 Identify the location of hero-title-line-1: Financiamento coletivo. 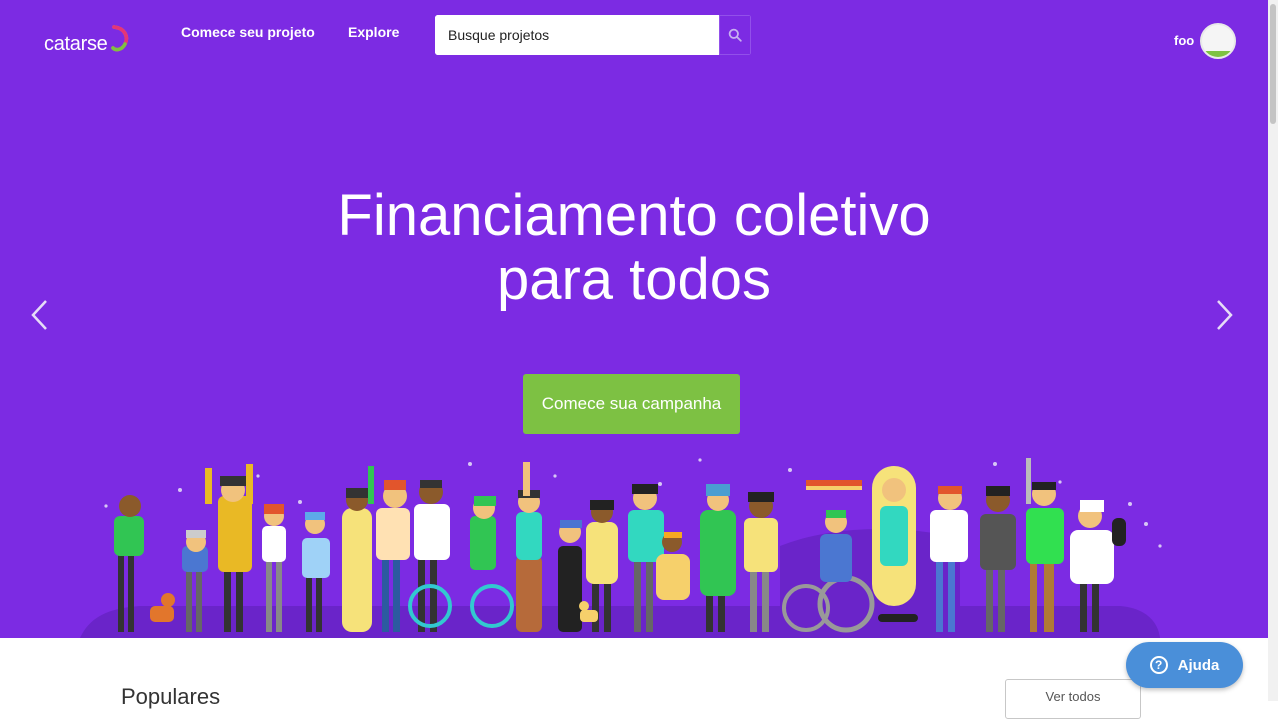
(634, 215).